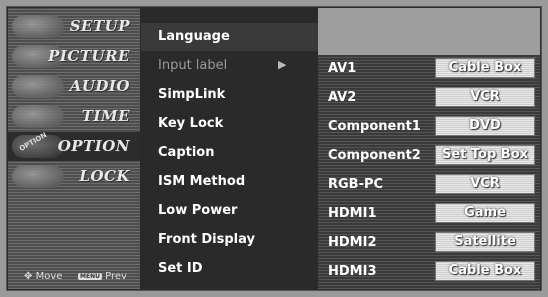 This screenshot has height=297, width=548. Describe the element at coordinates (105, 116) in the screenshot. I see `nav-item-label: TIME` at that location.